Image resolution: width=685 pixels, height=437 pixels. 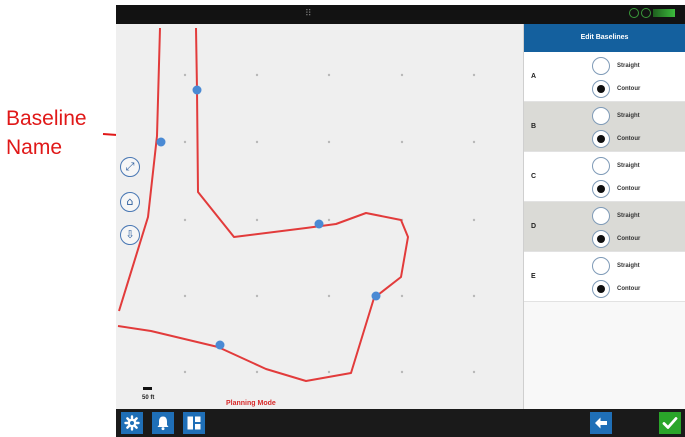 I want to click on home-icon: ⌂, so click(x=130, y=201).